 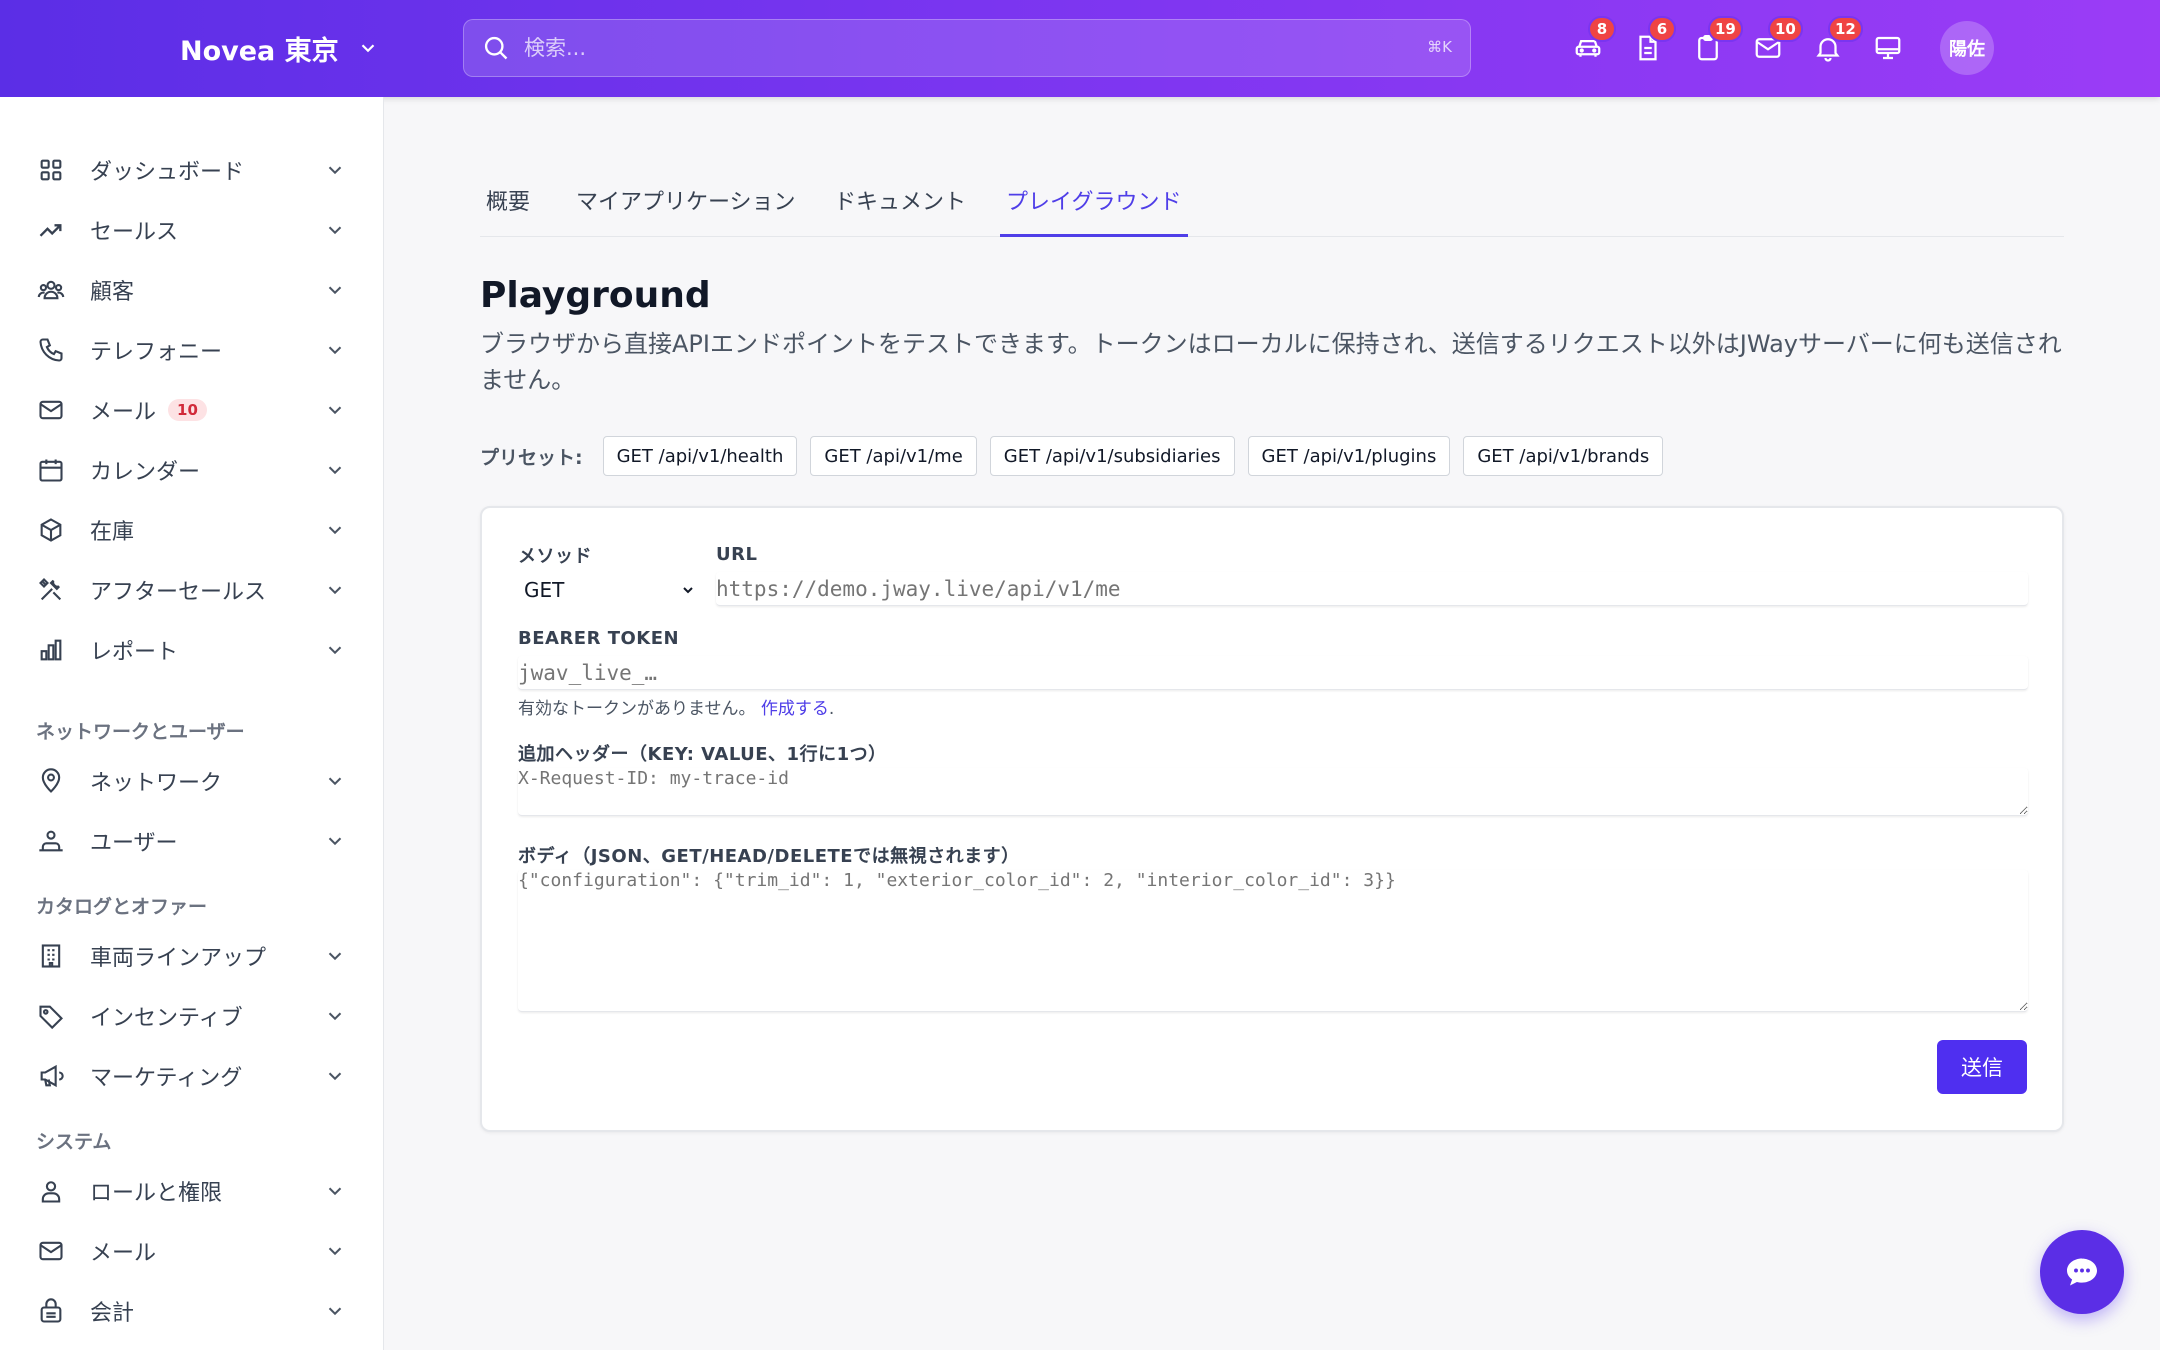 I want to click on sidebar-item-dashboard: ダッシュボード, so click(x=196, y=170).